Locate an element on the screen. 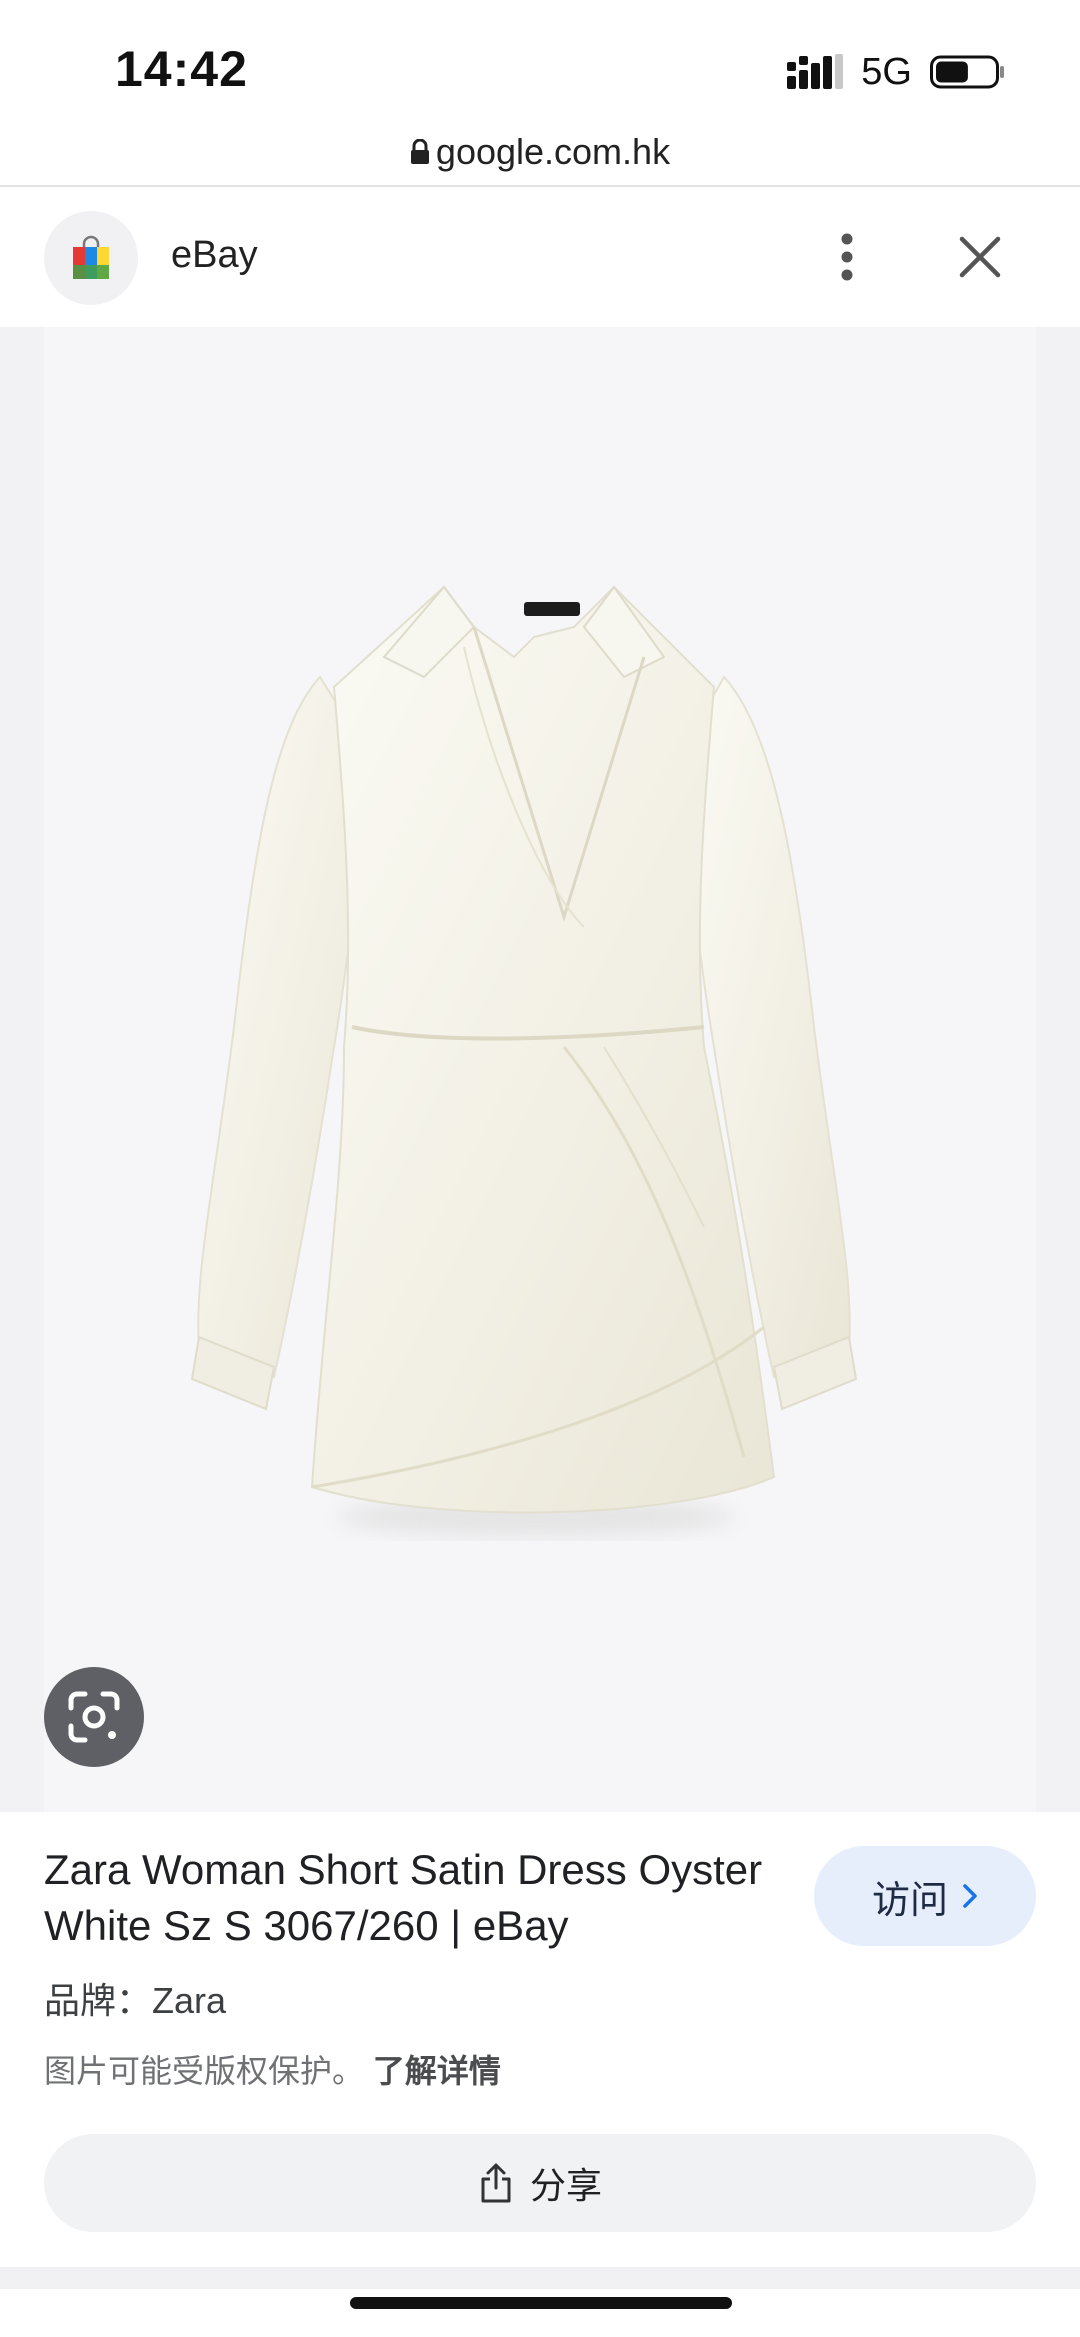  close-button is located at coordinates (980, 257).